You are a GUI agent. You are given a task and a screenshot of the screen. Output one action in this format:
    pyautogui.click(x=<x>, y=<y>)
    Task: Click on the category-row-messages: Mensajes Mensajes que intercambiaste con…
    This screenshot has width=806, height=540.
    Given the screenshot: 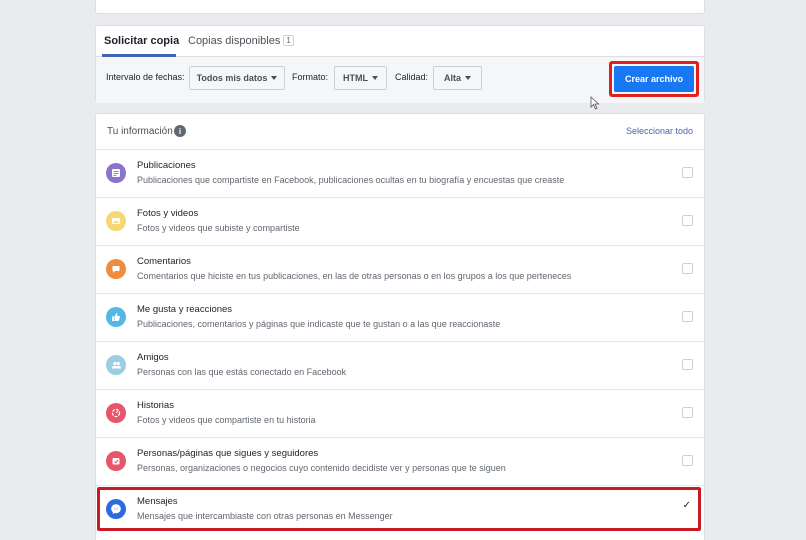 What is the action you would take?
    pyautogui.click(x=400, y=509)
    